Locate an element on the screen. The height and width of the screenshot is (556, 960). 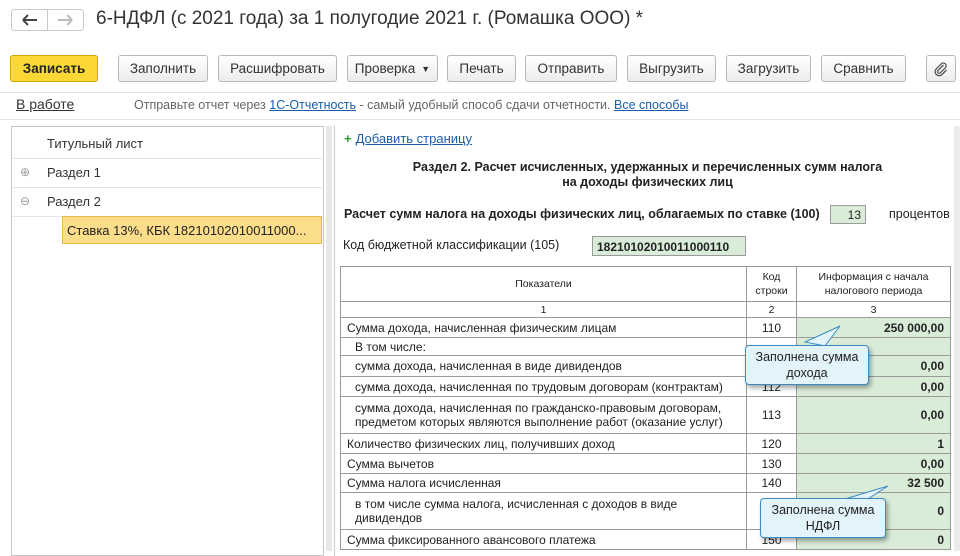
callout-tax-line-1: Заполнена сумма is located at coordinates (823, 510).